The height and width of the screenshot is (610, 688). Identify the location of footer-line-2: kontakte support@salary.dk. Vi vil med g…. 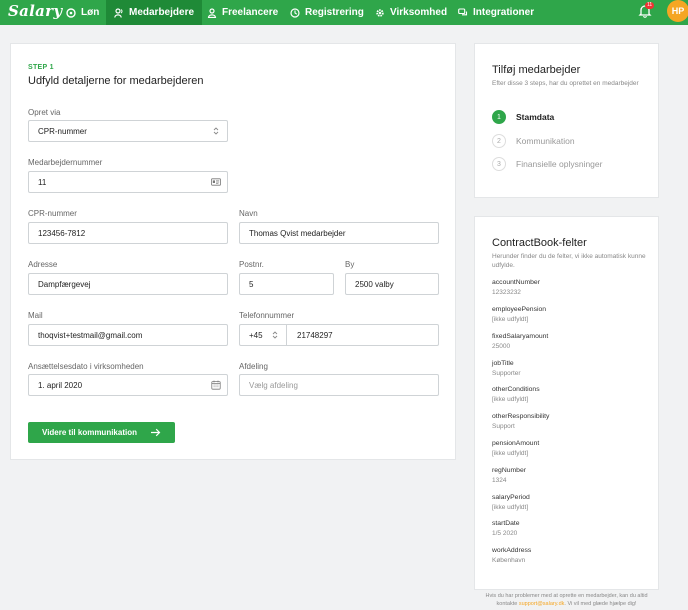
(566, 604).